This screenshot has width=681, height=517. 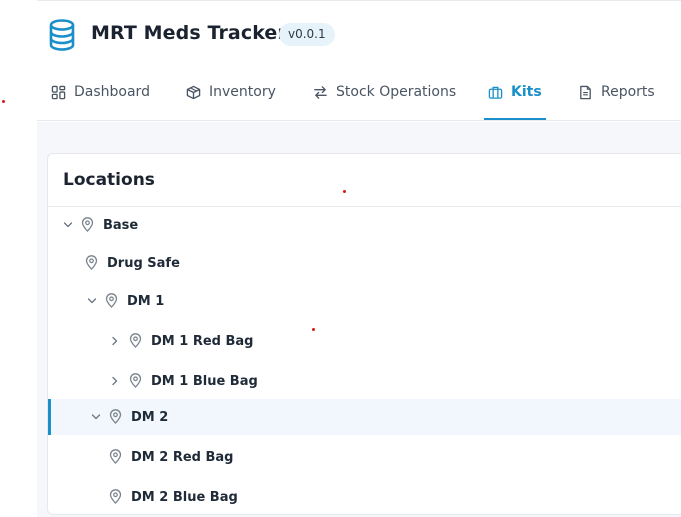 I want to click on database-icon, so click(x=62, y=35).